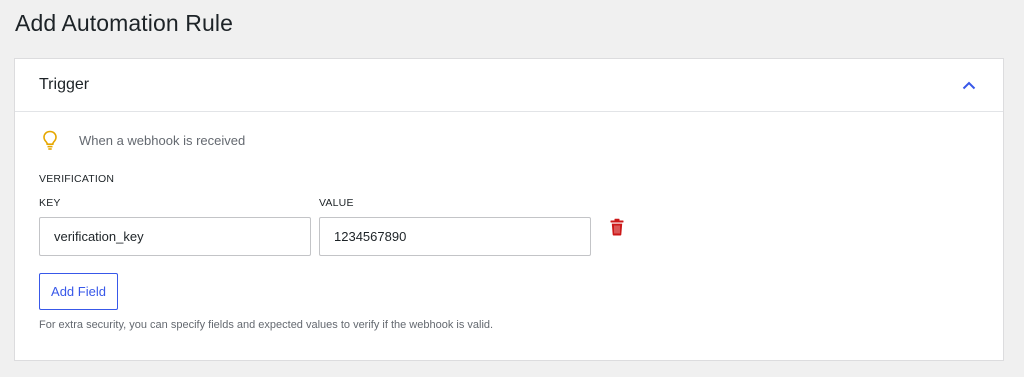  I want to click on trigger-card-title: Trigger, so click(64, 84).